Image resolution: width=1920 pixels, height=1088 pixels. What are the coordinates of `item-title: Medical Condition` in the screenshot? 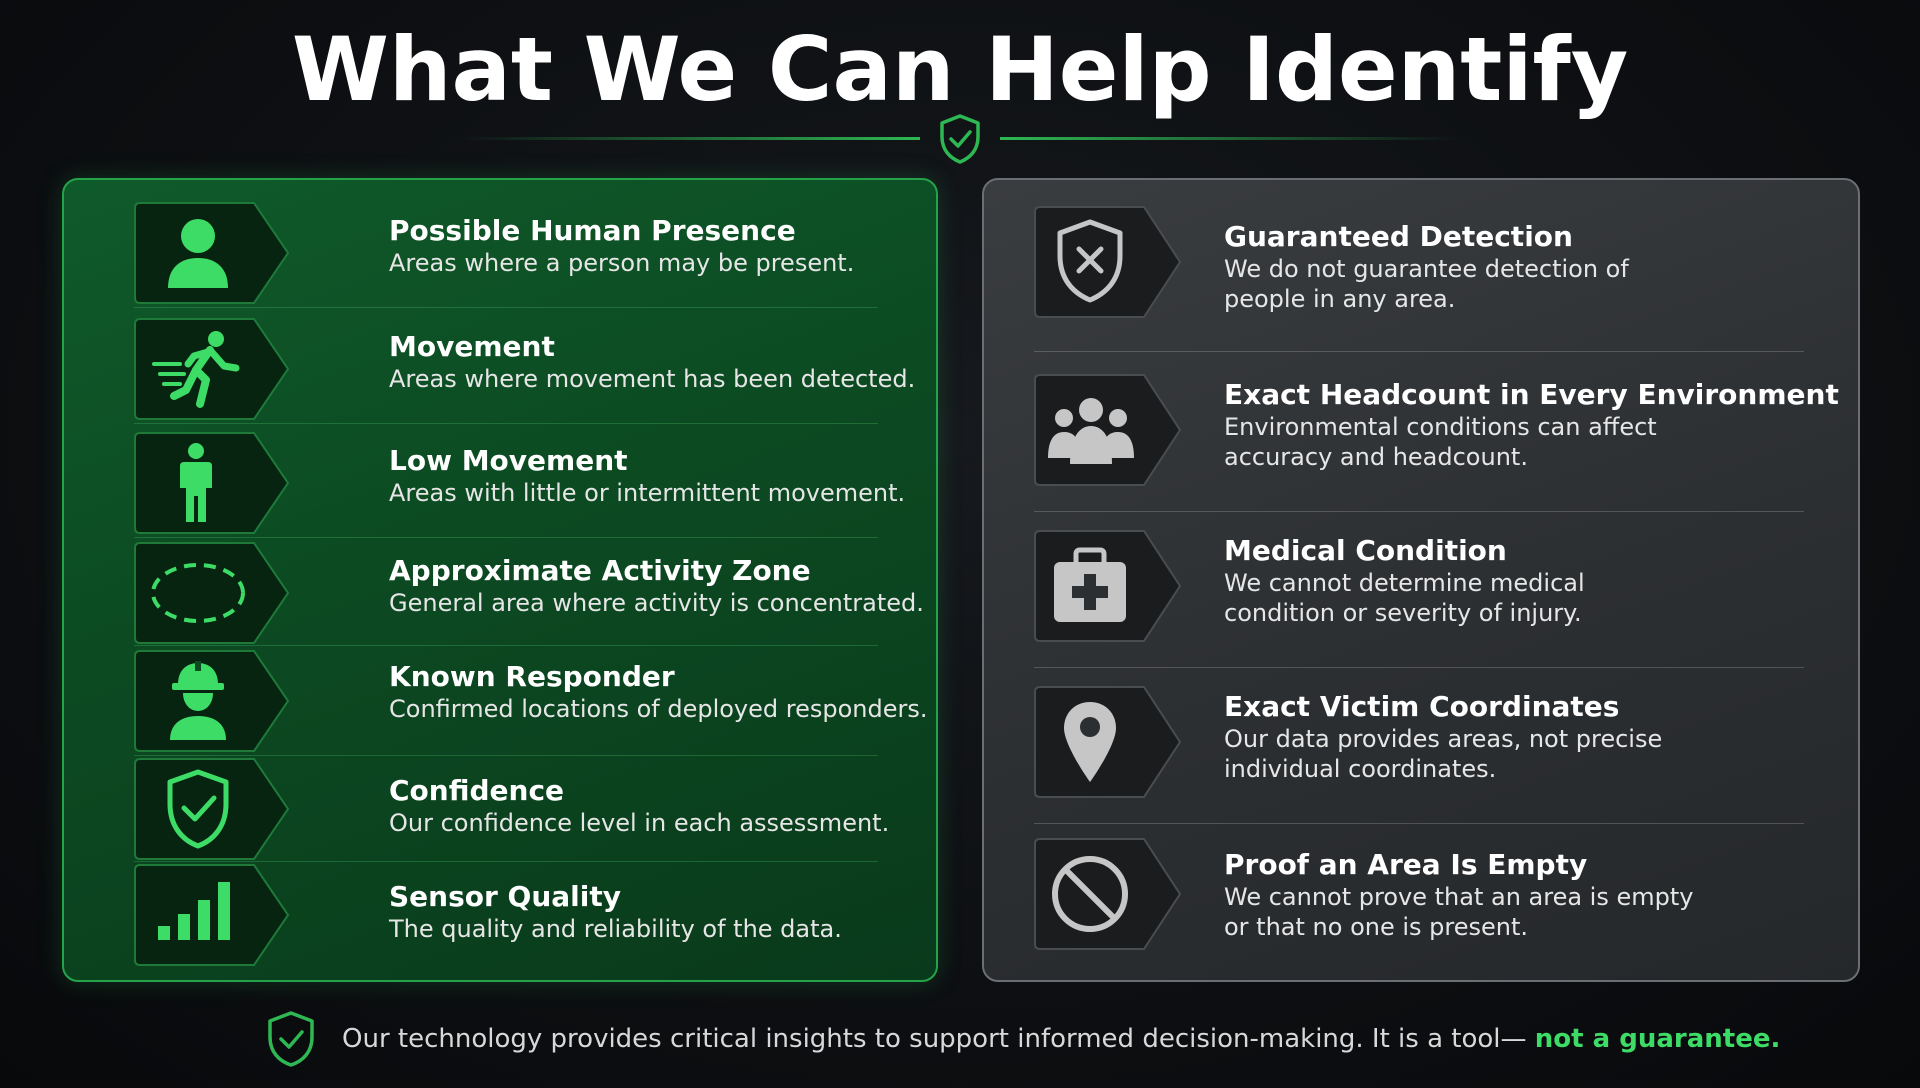 It's located at (1365, 550).